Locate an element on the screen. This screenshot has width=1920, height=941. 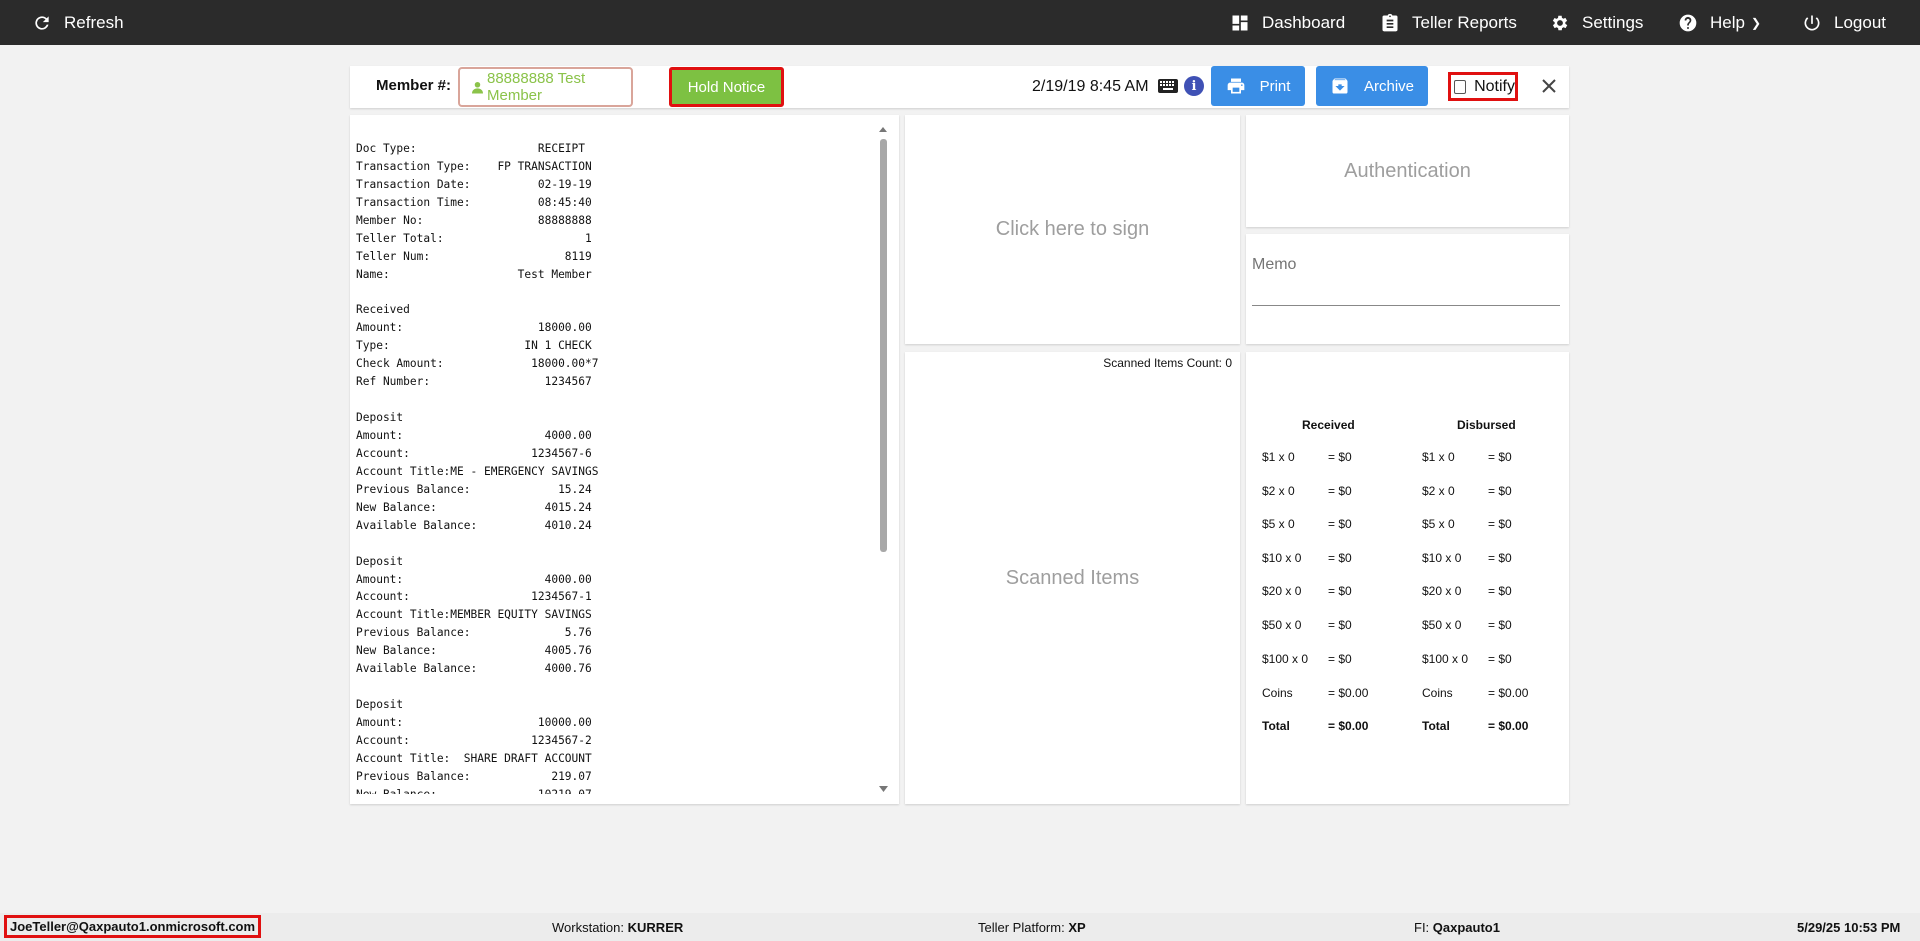
received-denomination: $2 x 0 is located at coordinates (1278, 491).